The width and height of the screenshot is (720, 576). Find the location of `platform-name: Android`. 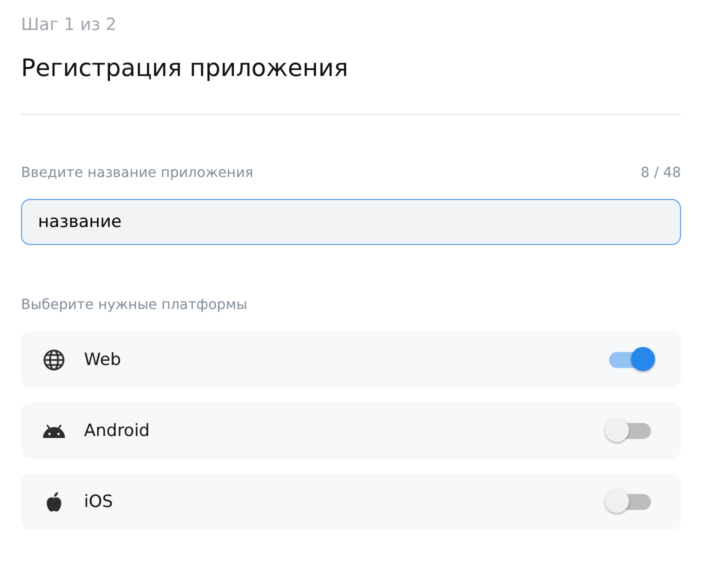

platform-name: Android is located at coordinates (117, 430).